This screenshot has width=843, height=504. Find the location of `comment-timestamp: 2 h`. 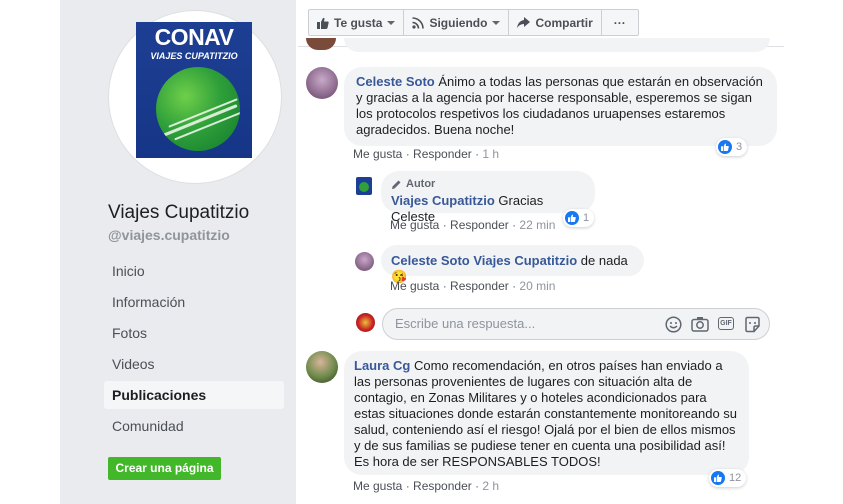

comment-timestamp: 2 h is located at coordinates (490, 486).